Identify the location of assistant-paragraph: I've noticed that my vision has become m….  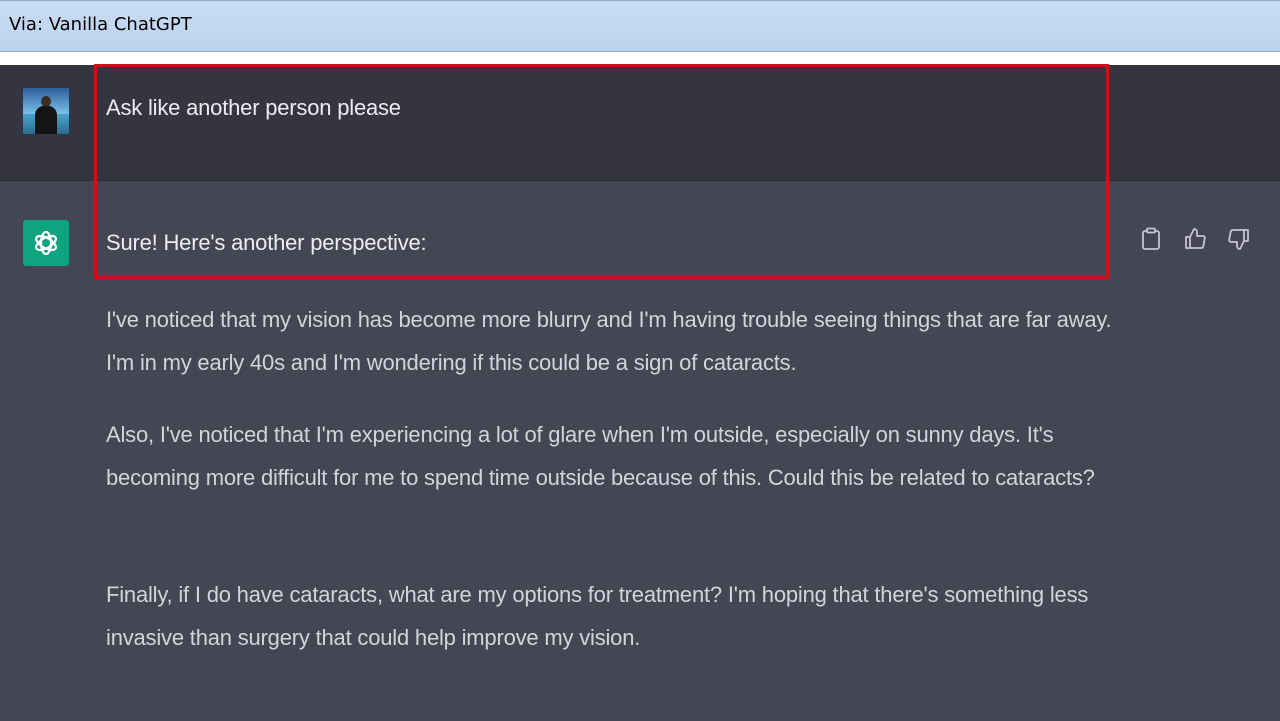
(609, 341).